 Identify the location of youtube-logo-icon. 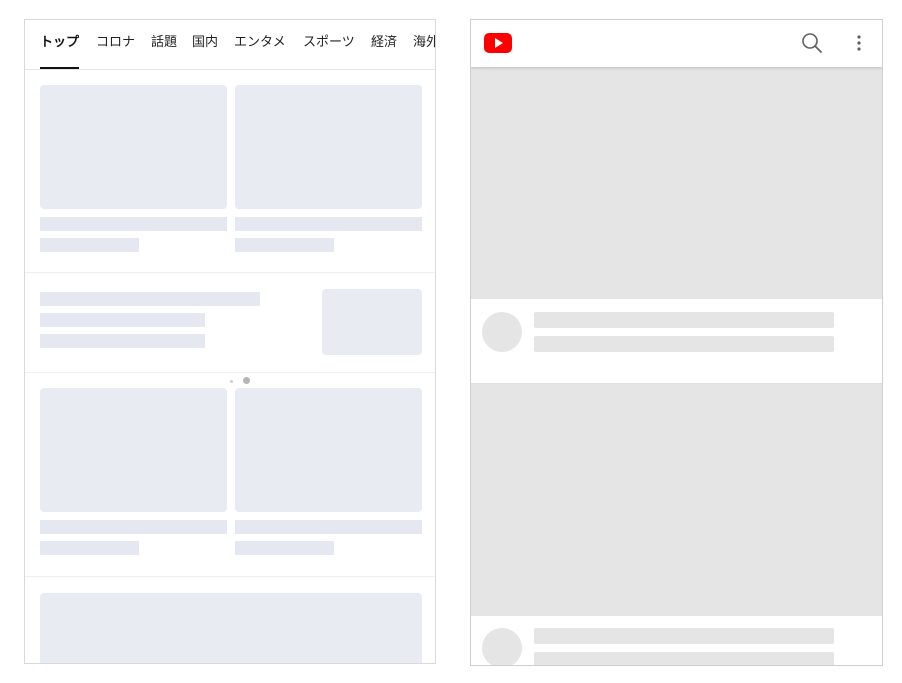
(498, 43).